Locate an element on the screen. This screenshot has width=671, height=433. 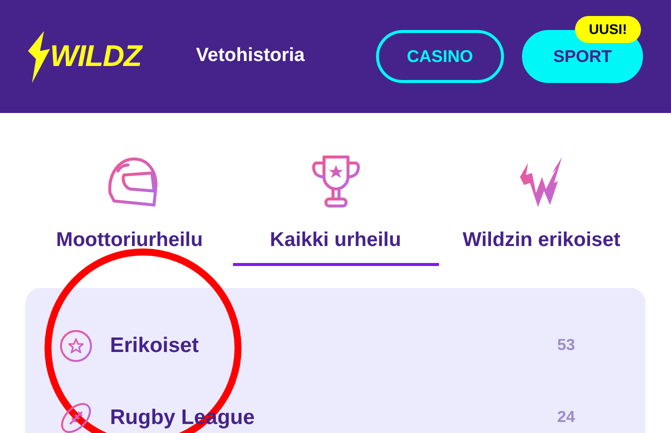
sport-tab: Moottoriurheilu is located at coordinates (129, 209).